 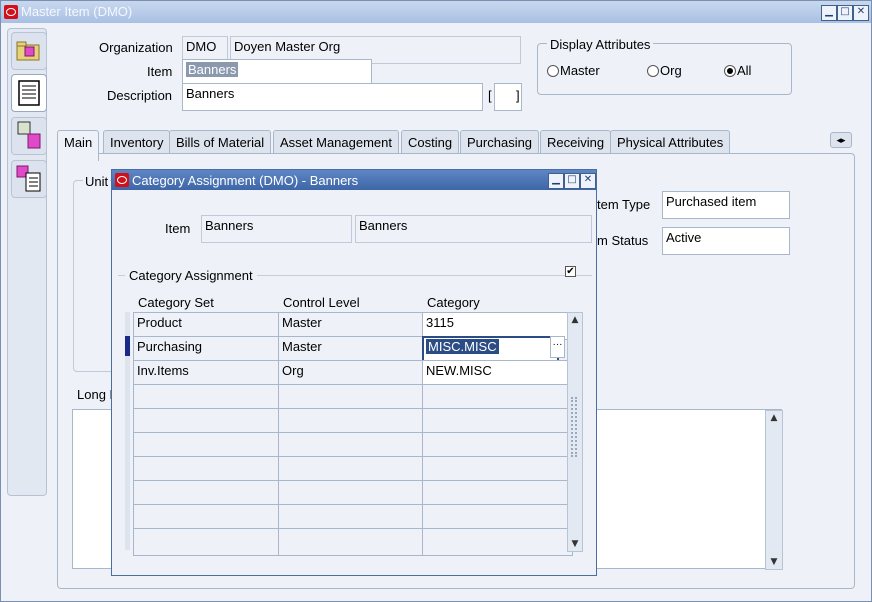 I want to click on dialog-title: Category Assignment (DMO) - Banners, so click(x=245, y=180).